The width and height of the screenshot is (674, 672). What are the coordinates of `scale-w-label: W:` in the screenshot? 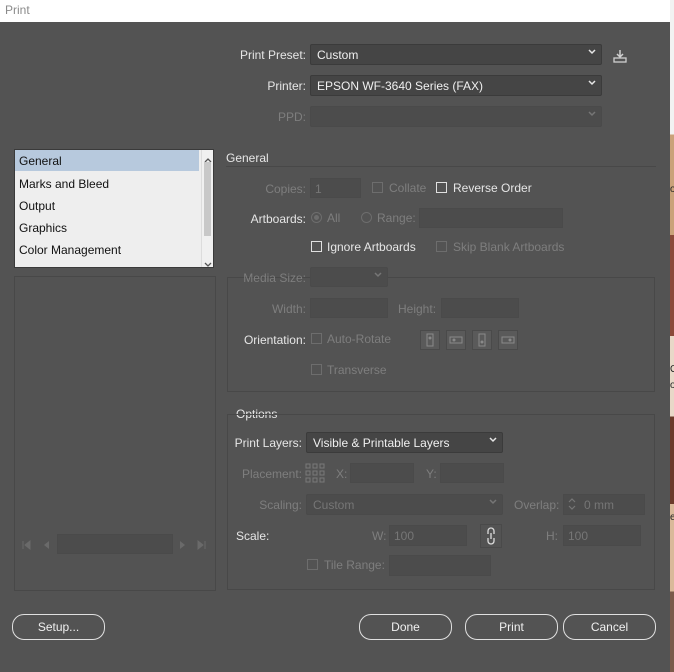 It's located at (379, 536).